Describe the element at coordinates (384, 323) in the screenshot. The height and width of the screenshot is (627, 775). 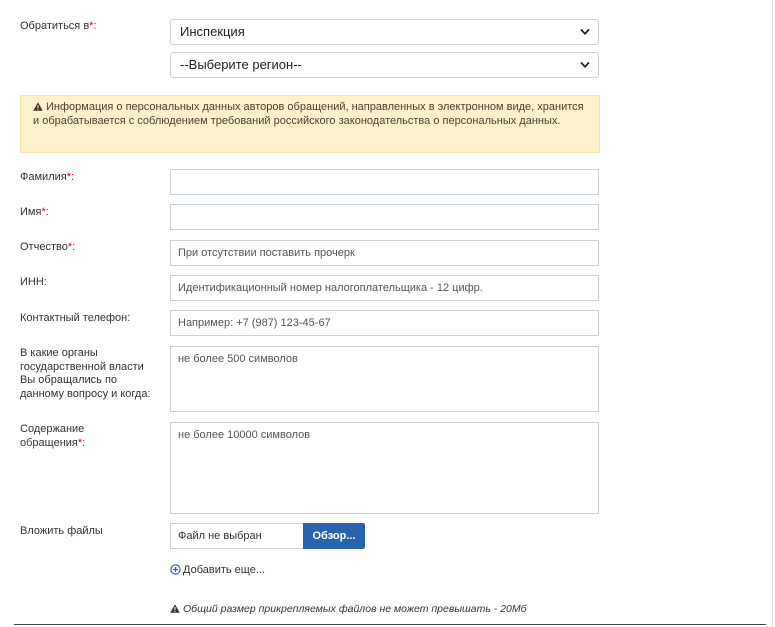
I see `phone-input: Например: +7 (987) 123-45-67` at that location.